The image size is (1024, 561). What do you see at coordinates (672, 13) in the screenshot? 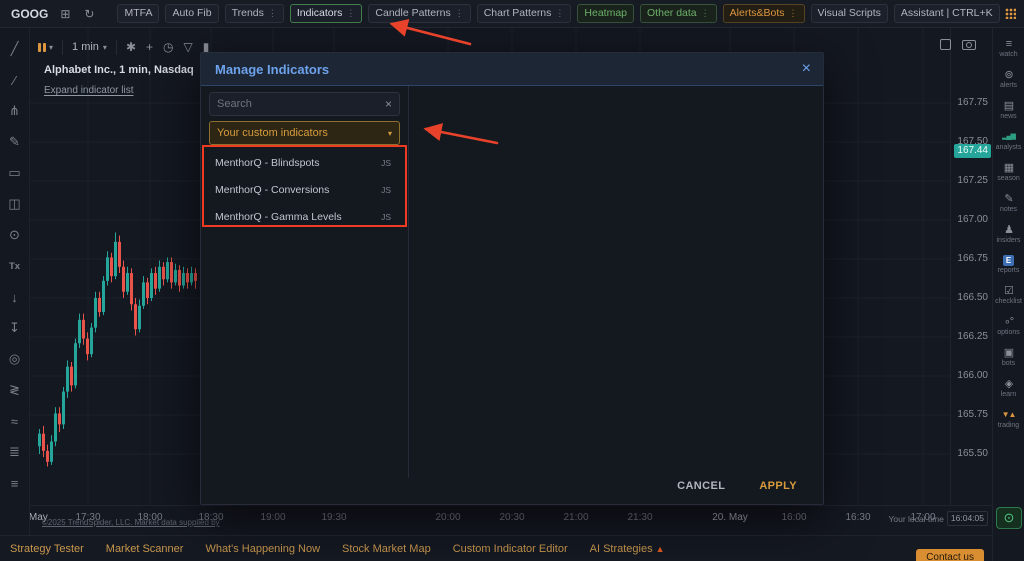
I see `topbar-button-label: Other data` at bounding box center [672, 13].